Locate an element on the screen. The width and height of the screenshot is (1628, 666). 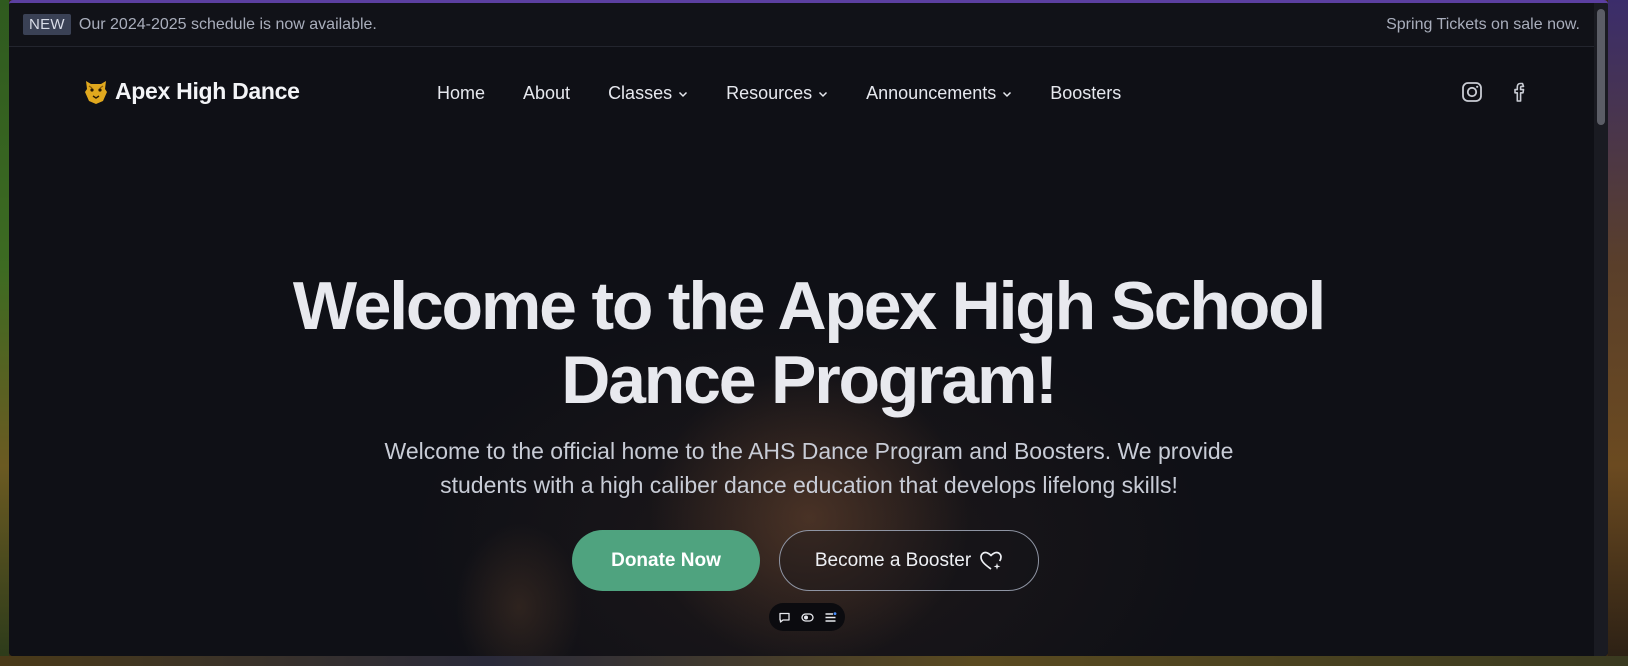
instagram-icon is located at coordinates (1472, 92).